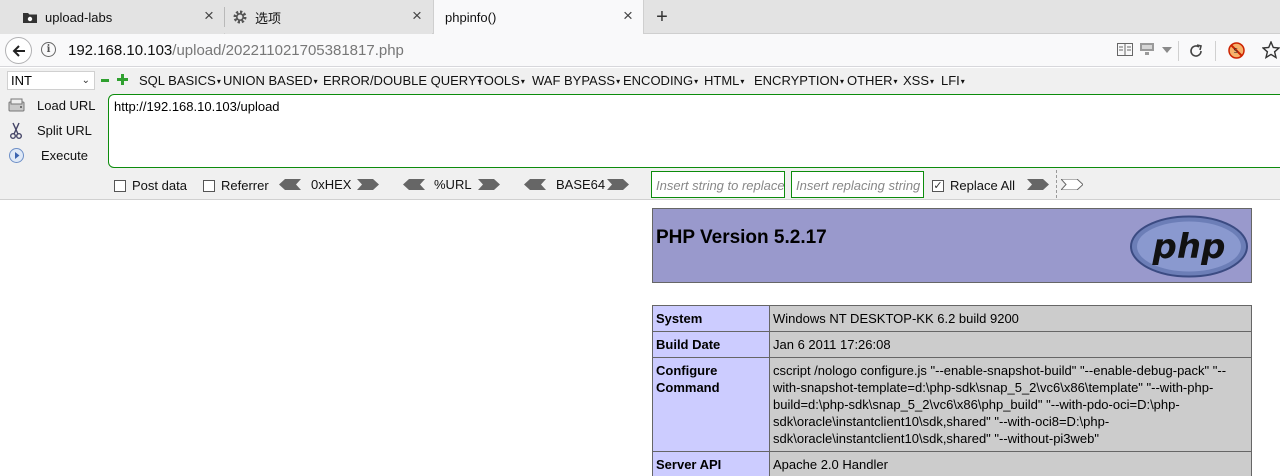 The height and width of the screenshot is (476, 1280). I want to click on load-url-button: Load URL, so click(52, 105).